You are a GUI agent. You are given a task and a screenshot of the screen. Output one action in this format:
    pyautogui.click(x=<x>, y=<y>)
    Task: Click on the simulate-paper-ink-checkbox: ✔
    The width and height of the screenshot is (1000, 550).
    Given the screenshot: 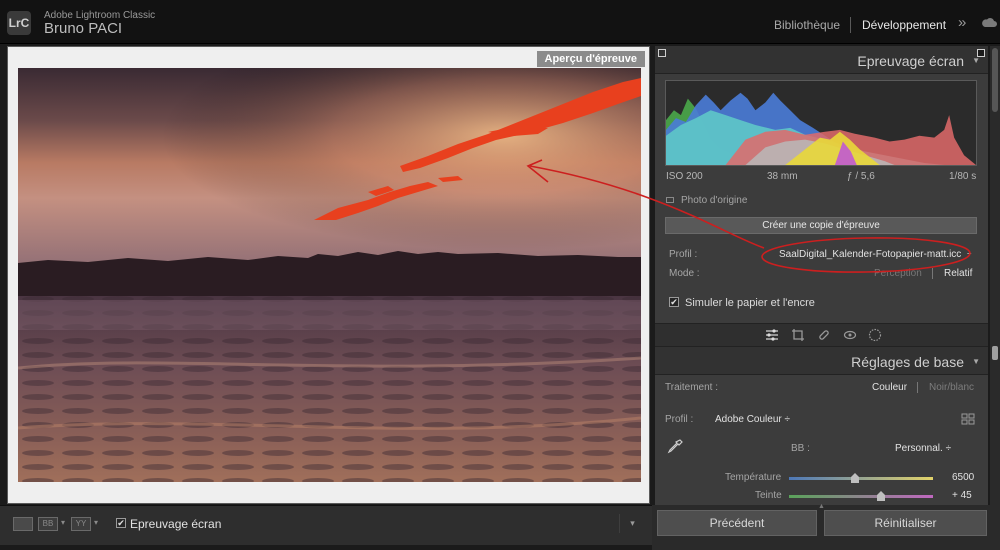 What is the action you would take?
    pyautogui.click(x=674, y=302)
    